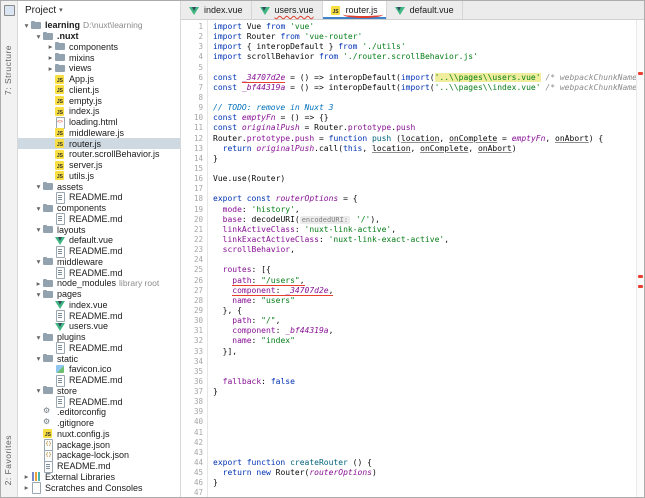  Describe the element at coordinates (99, 176) in the screenshot. I see `tree-row-utils.js: utils.js` at that location.